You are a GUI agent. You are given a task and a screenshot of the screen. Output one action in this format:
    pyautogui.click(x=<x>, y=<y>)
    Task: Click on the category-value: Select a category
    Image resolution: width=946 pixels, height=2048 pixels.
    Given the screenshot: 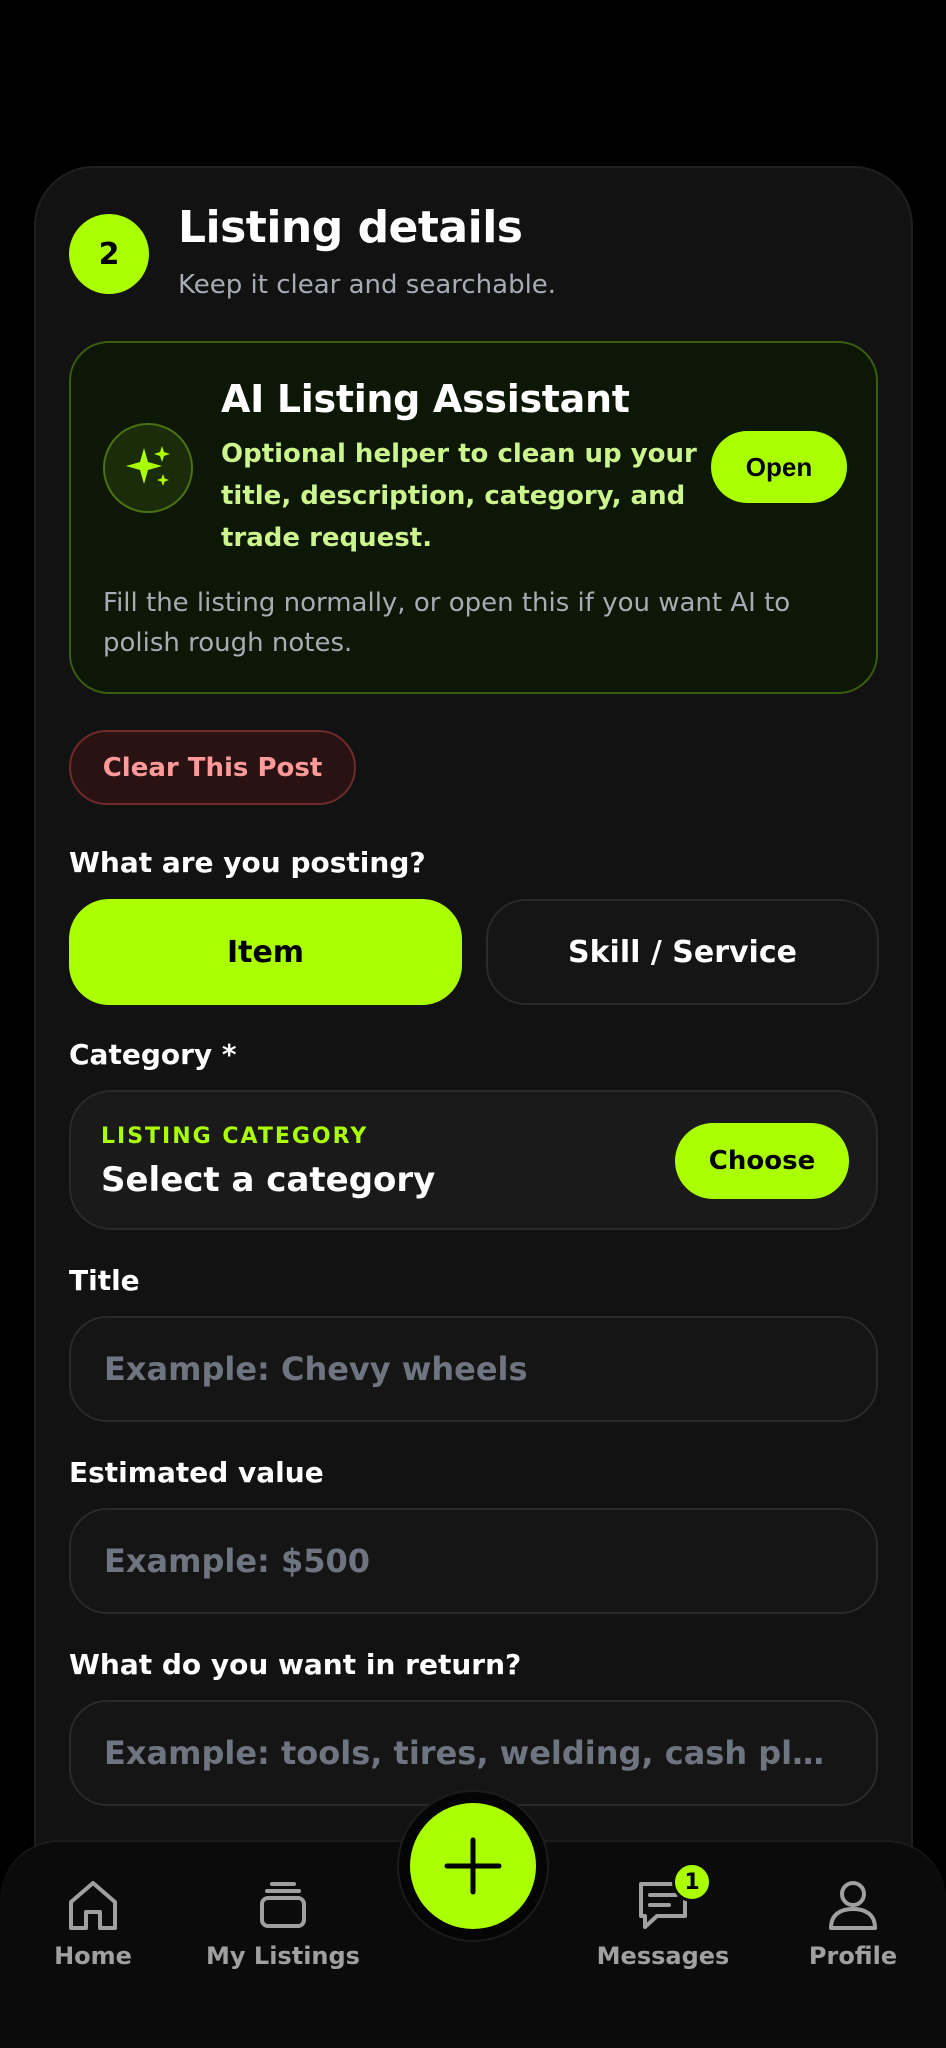 What is the action you would take?
    pyautogui.click(x=268, y=1180)
    